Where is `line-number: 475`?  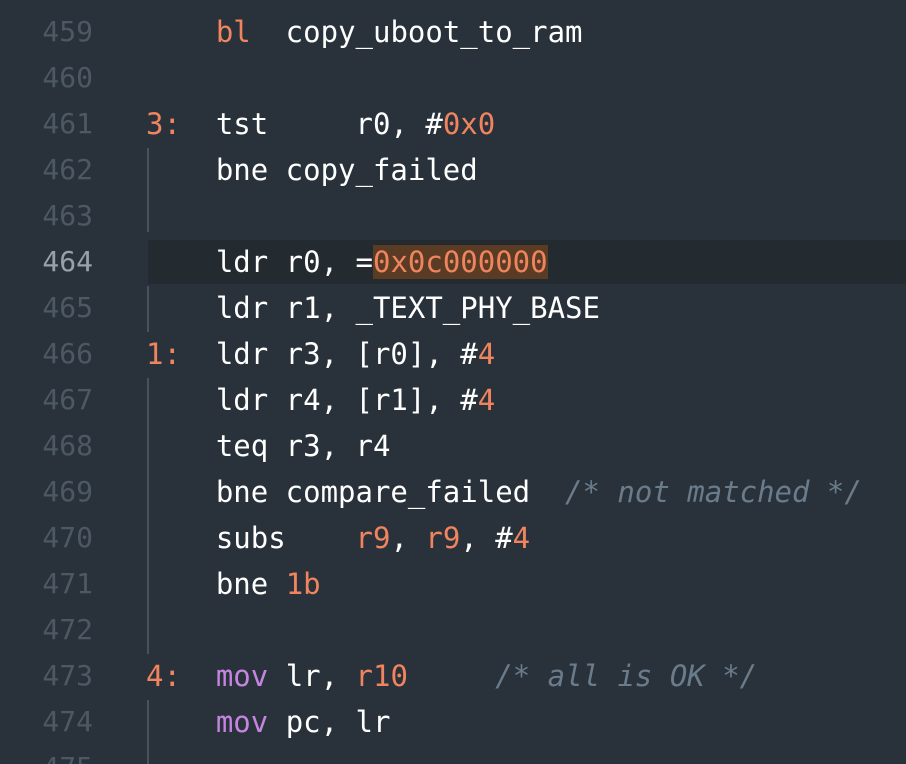
line-number: 475 is located at coordinates (46, 754).